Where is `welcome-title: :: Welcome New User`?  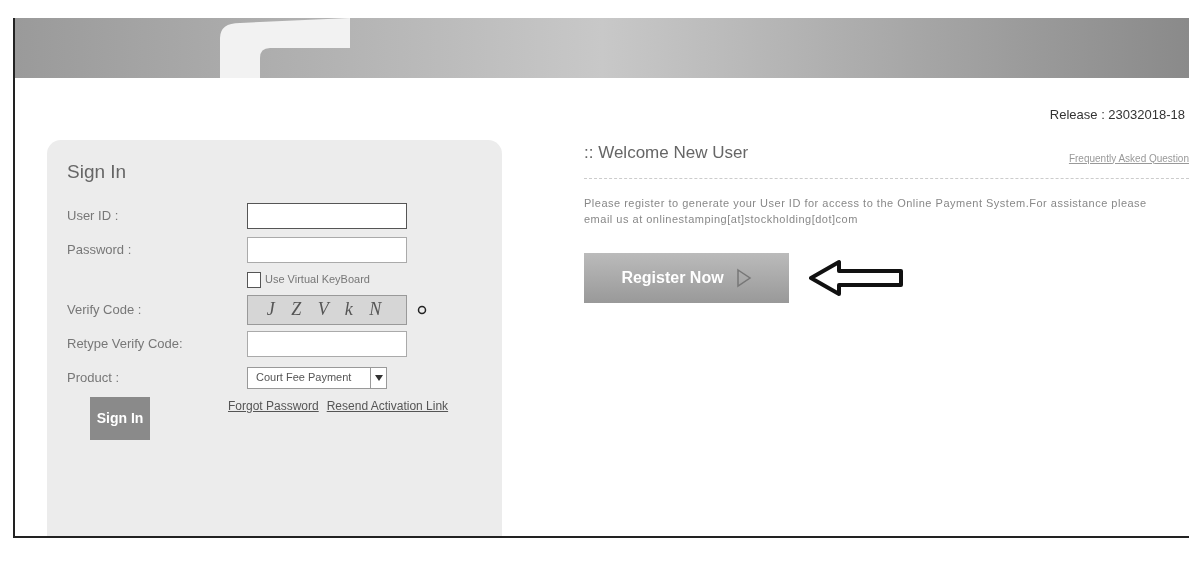 welcome-title: :: Welcome New User is located at coordinates (666, 153).